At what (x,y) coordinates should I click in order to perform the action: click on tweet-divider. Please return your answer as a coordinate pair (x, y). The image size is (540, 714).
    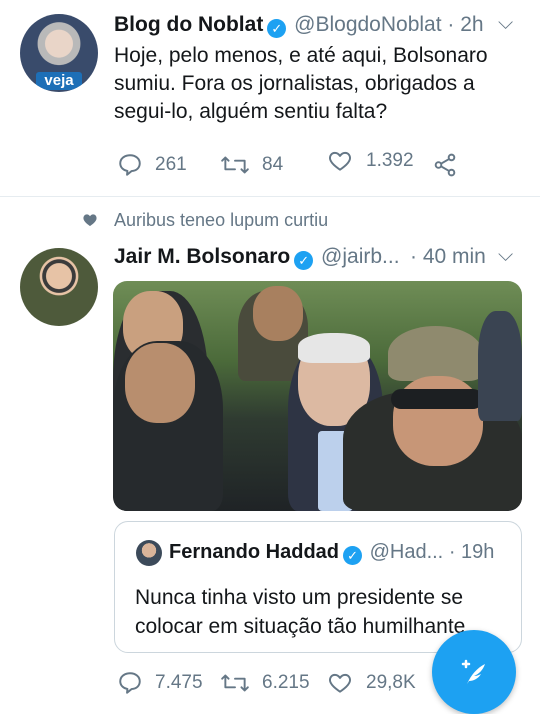
    Looking at the image, I should click on (270, 196).